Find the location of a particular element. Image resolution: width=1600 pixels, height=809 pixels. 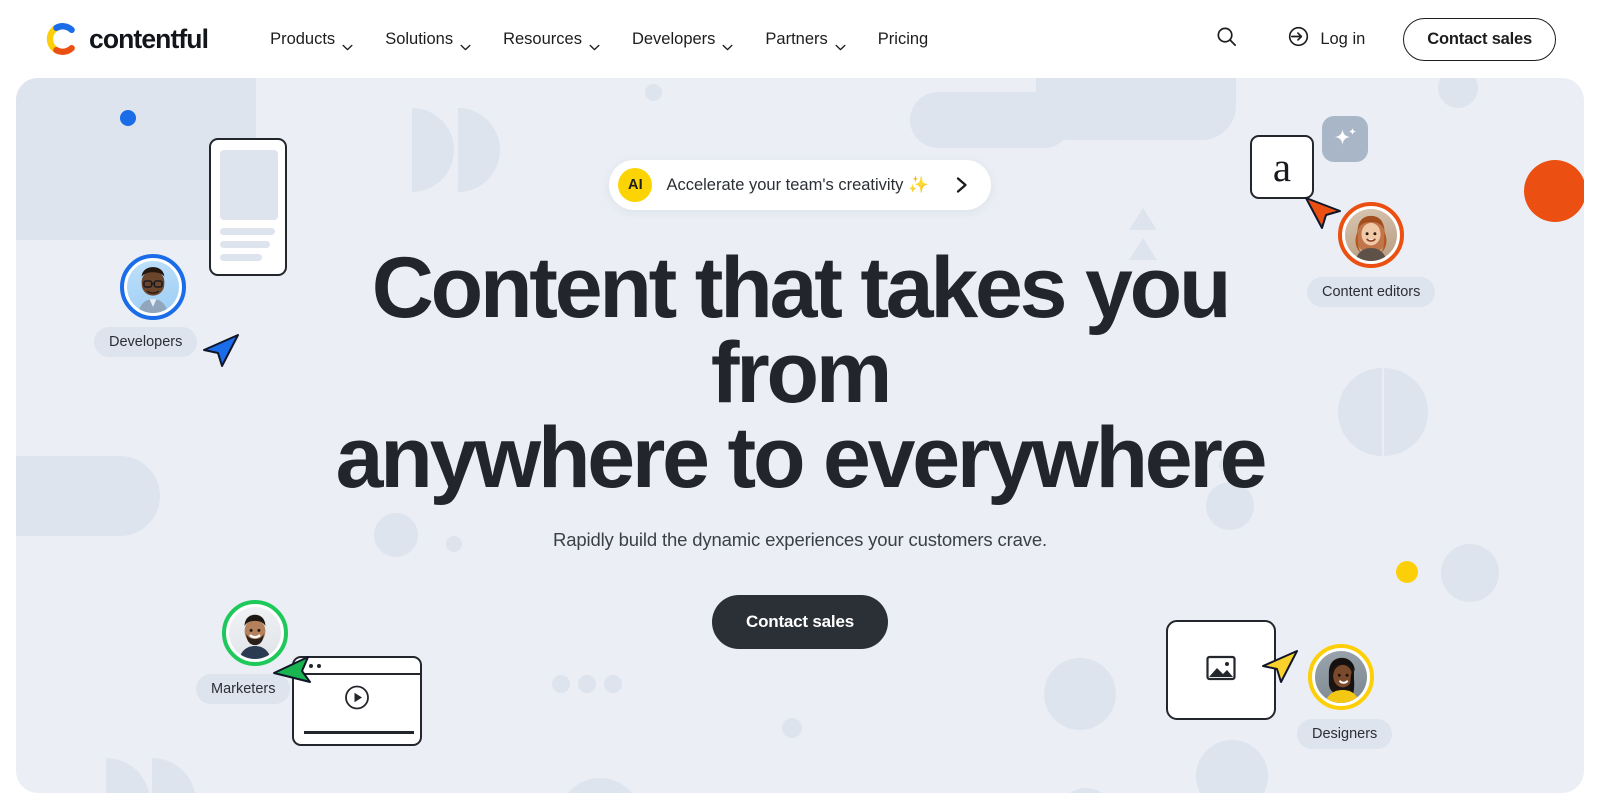

nav-link-label: Solutions is located at coordinates (419, 38).